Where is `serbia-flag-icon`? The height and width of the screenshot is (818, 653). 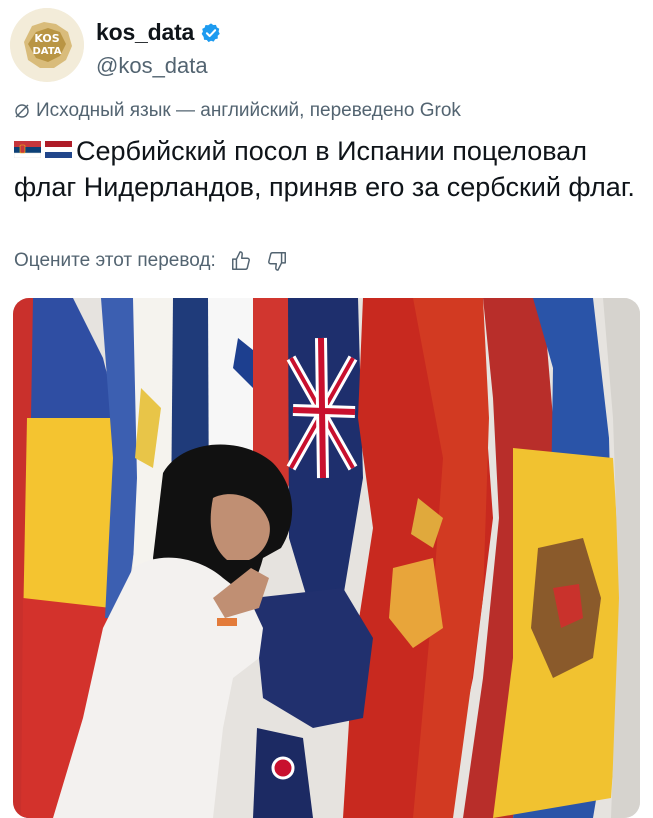 serbia-flag-icon is located at coordinates (27, 150).